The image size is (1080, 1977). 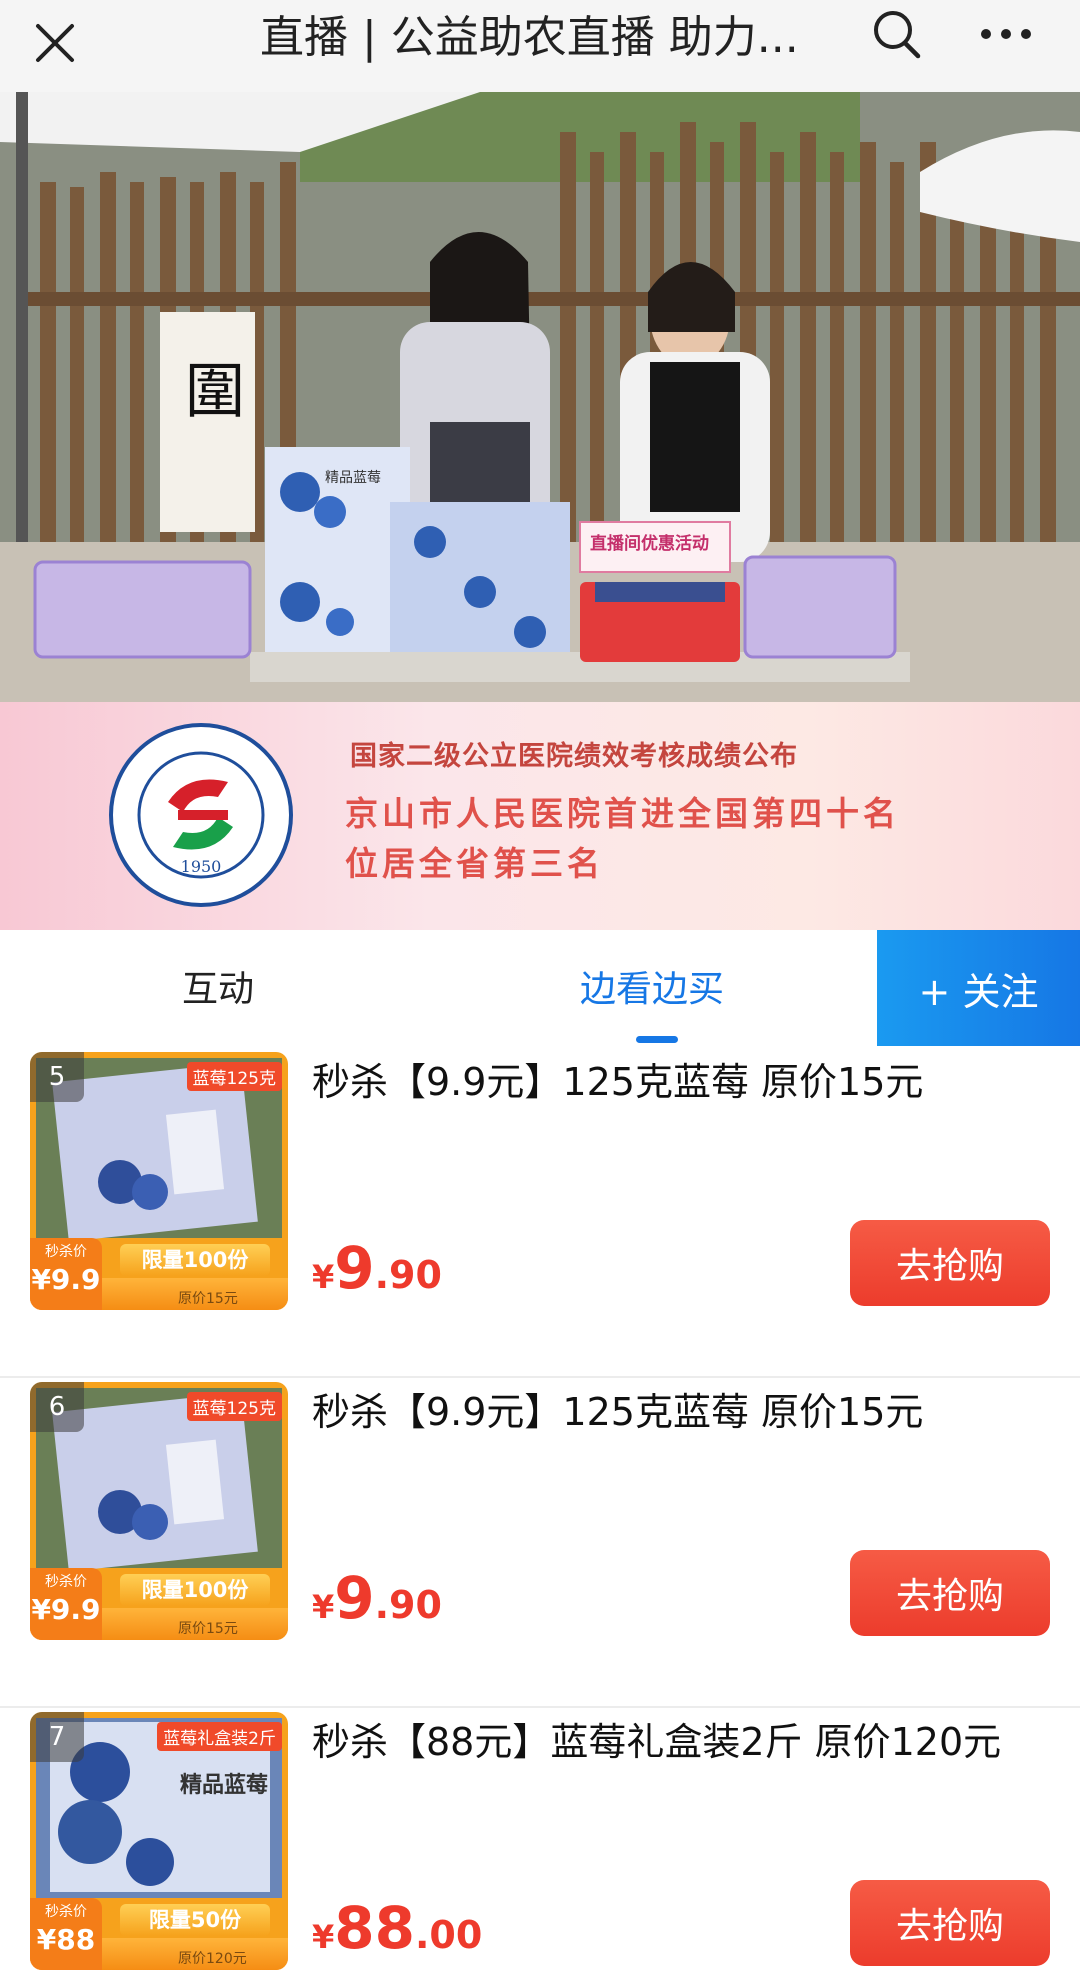 What do you see at coordinates (201, 815) in the screenshot?
I see `hospital-logo-icon: 1950` at bounding box center [201, 815].